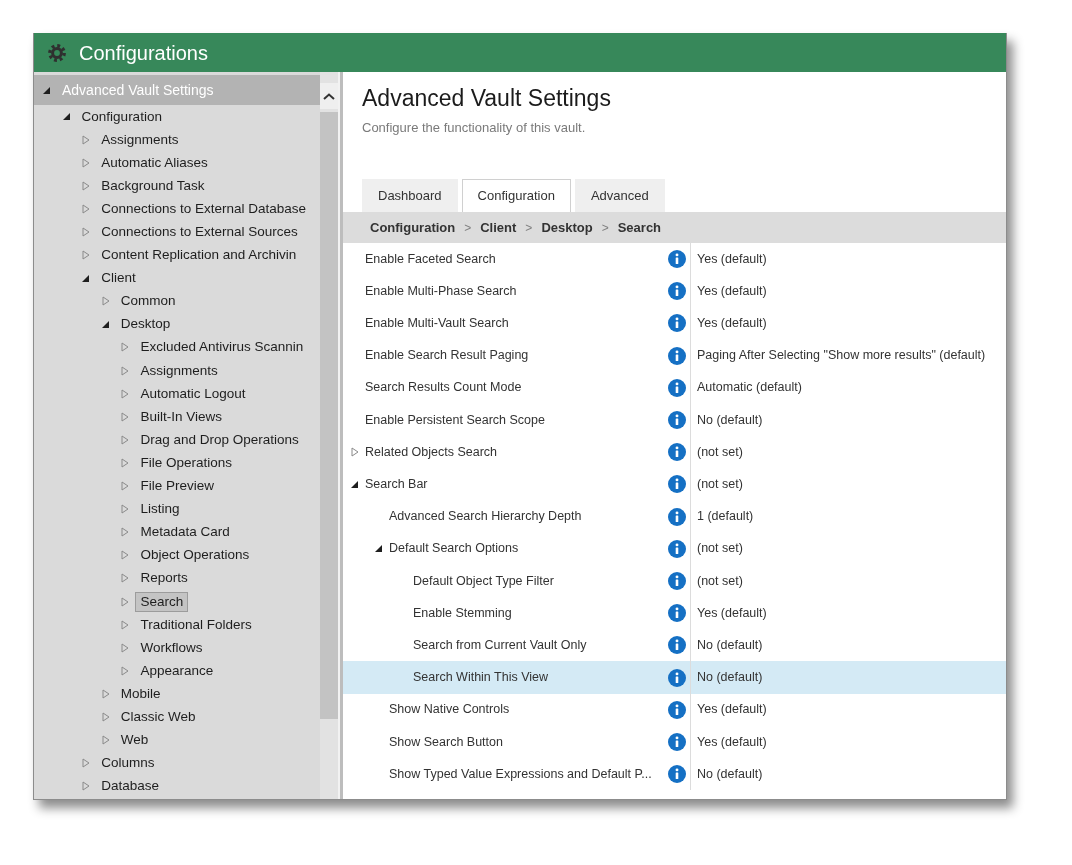  What do you see at coordinates (154, 162) in the screenshot?
I see `tree-item: Automatic Aliases` at bounding box center [154, 162].